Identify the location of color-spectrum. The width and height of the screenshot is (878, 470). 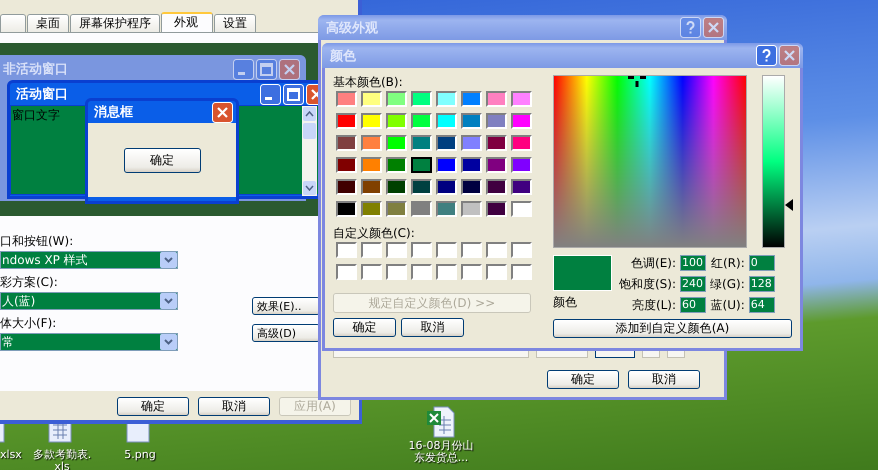
(650, 161).